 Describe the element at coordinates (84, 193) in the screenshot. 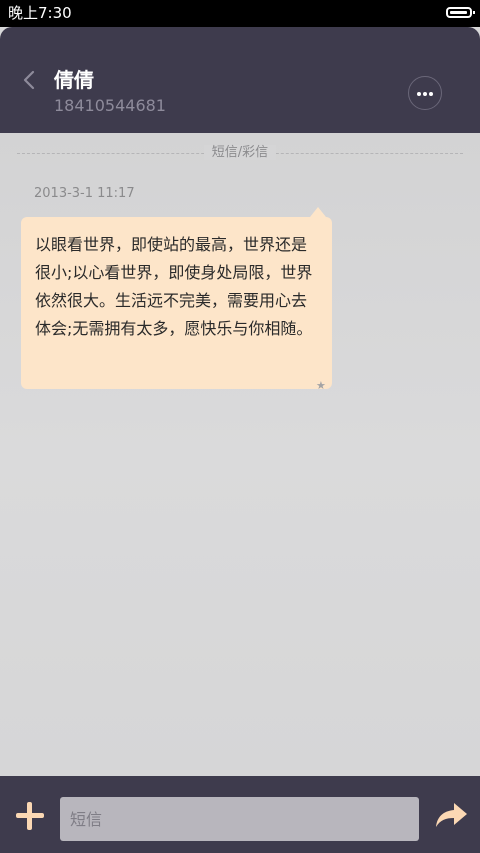

I see `message-timestamp: 2013-3-1 11:17` at that location.